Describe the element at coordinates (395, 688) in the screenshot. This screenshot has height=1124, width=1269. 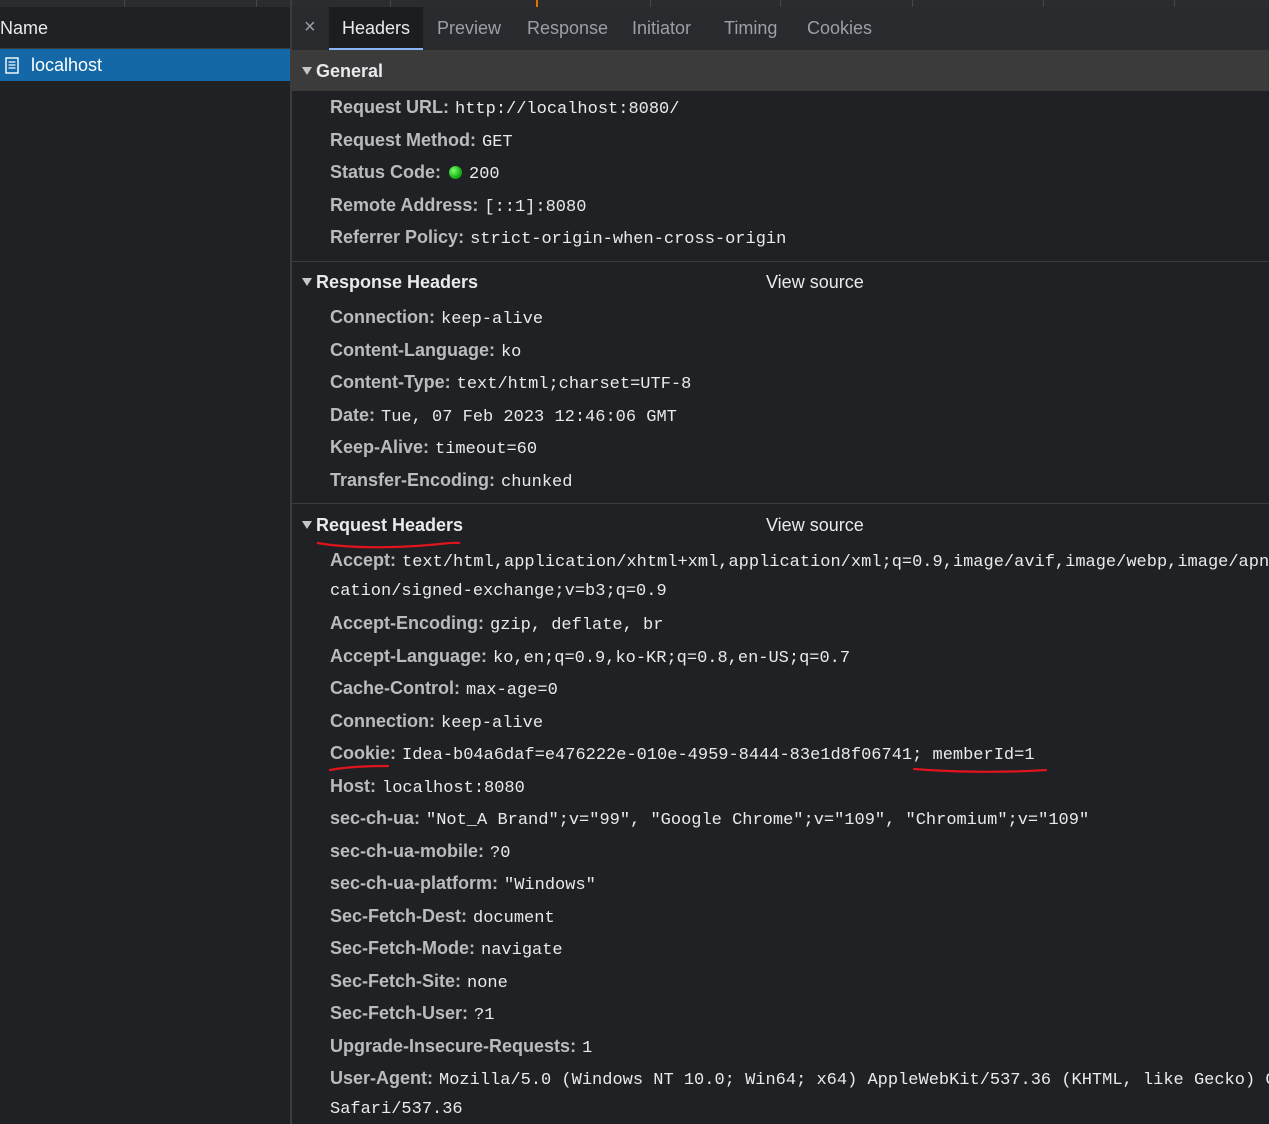
I see `header-key: Cache-Control:` at that location.